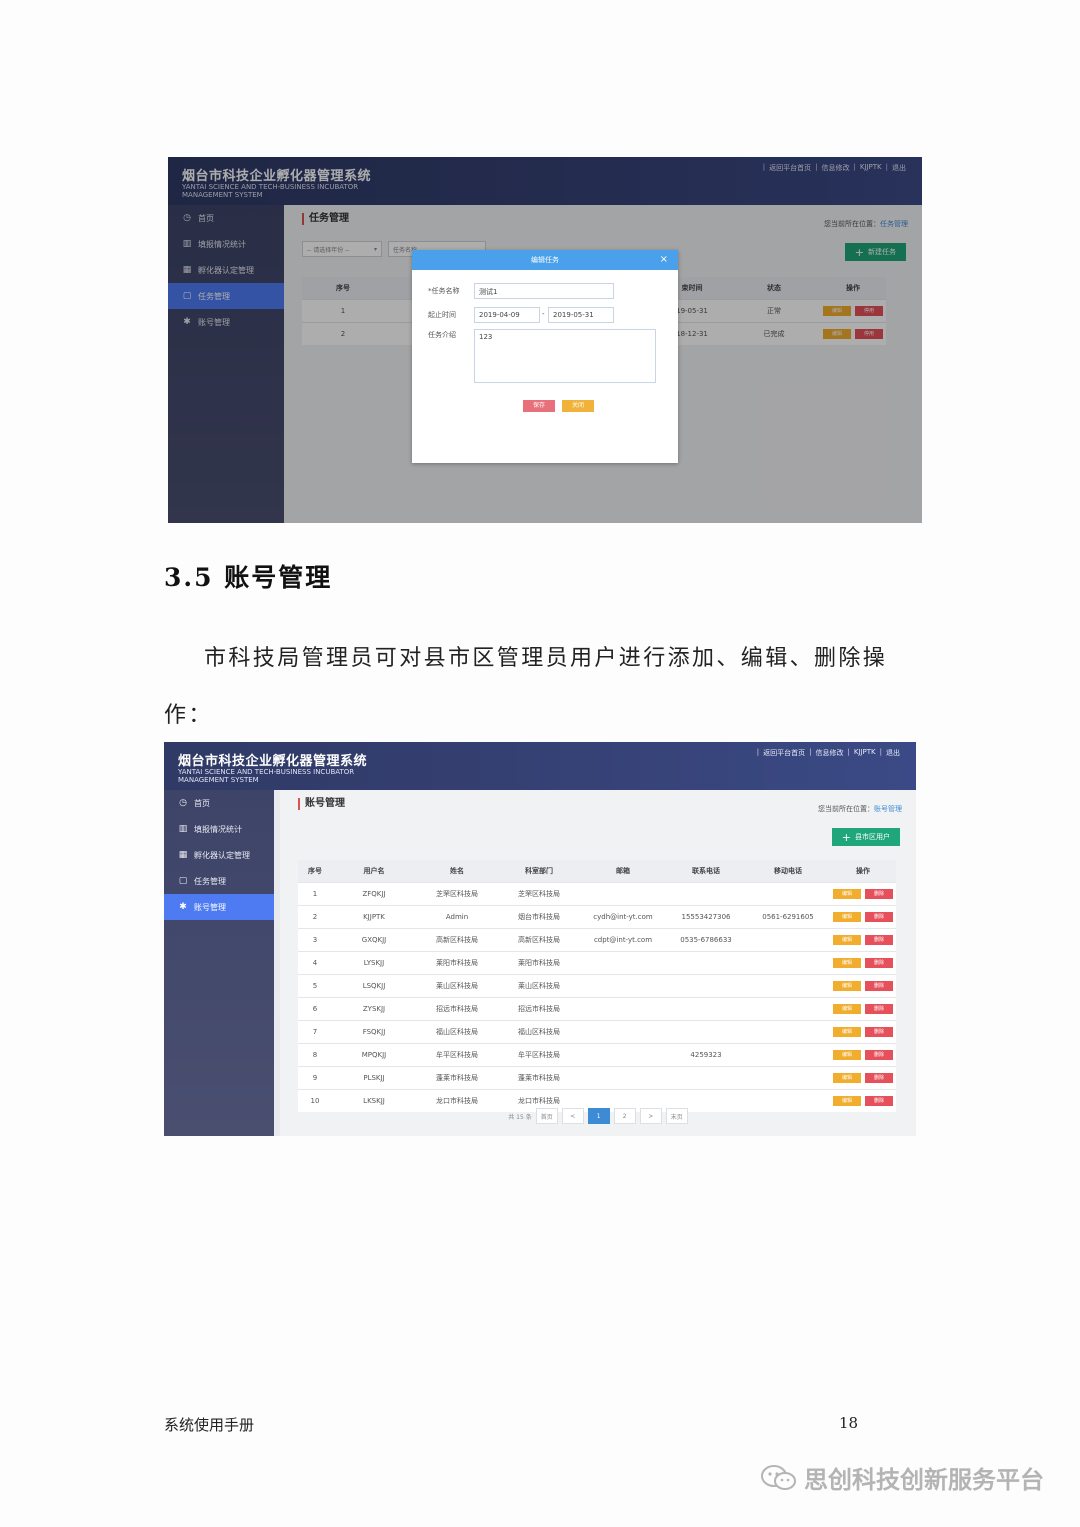  Describe the element at coordinates (784, 753) in the screenshot. I see `back-home-link: 返回平台首页` at that location.